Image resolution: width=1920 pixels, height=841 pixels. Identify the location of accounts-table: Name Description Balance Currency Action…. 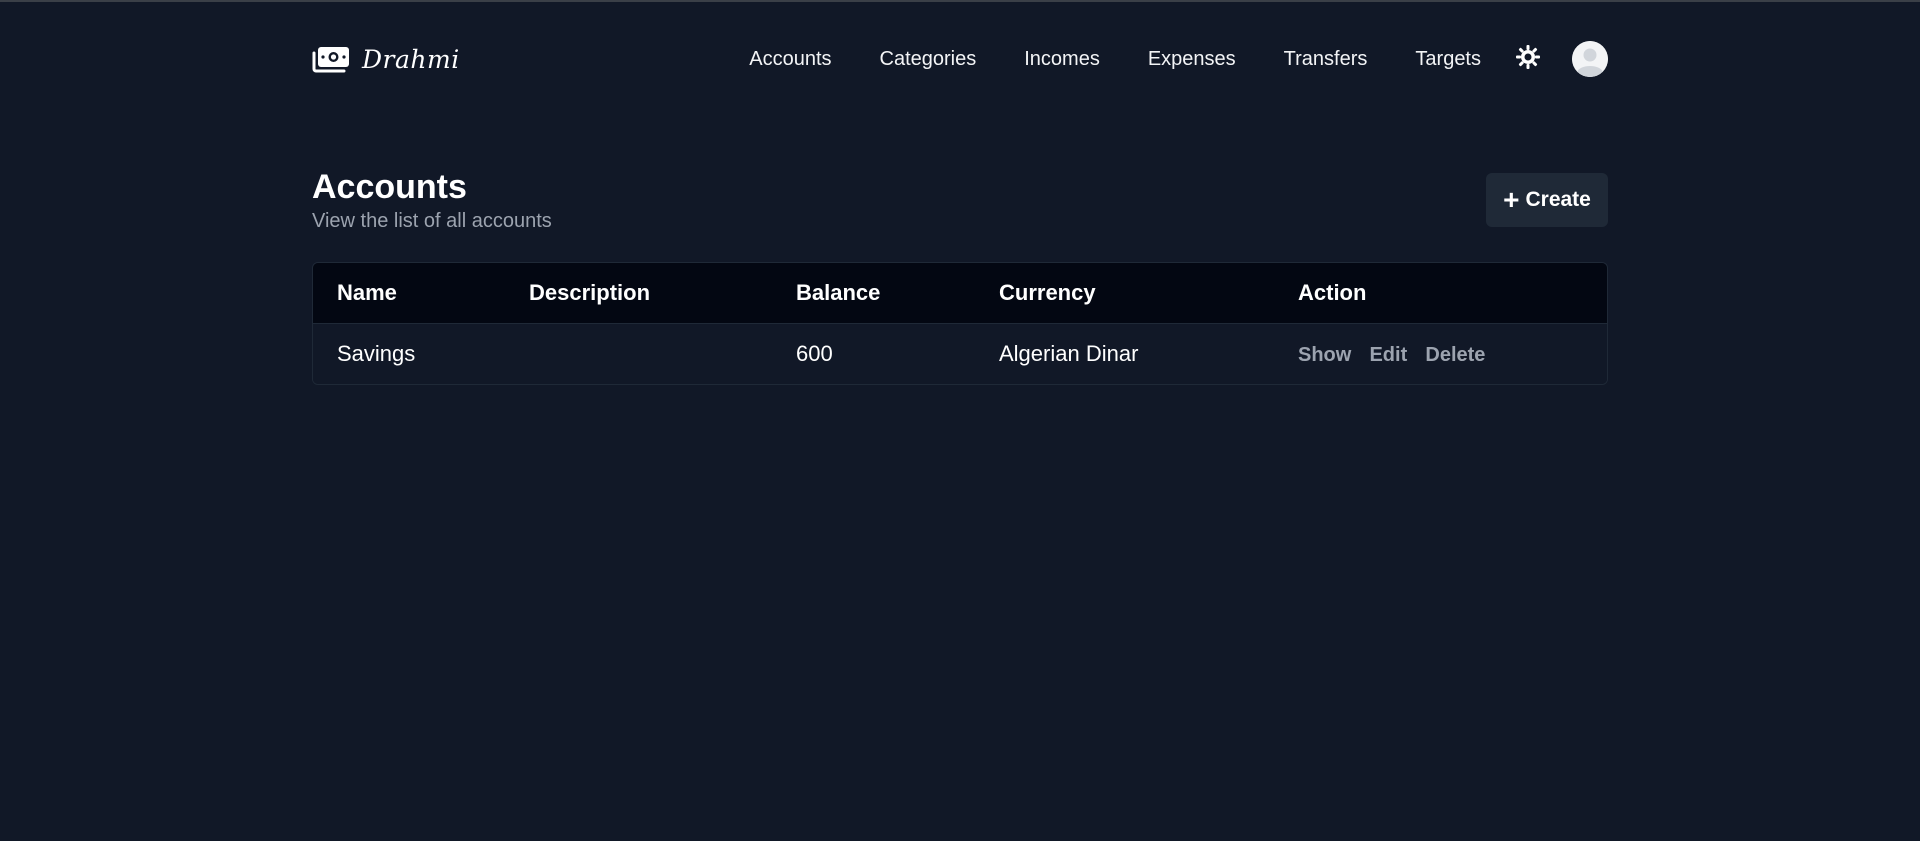
(960, 323).